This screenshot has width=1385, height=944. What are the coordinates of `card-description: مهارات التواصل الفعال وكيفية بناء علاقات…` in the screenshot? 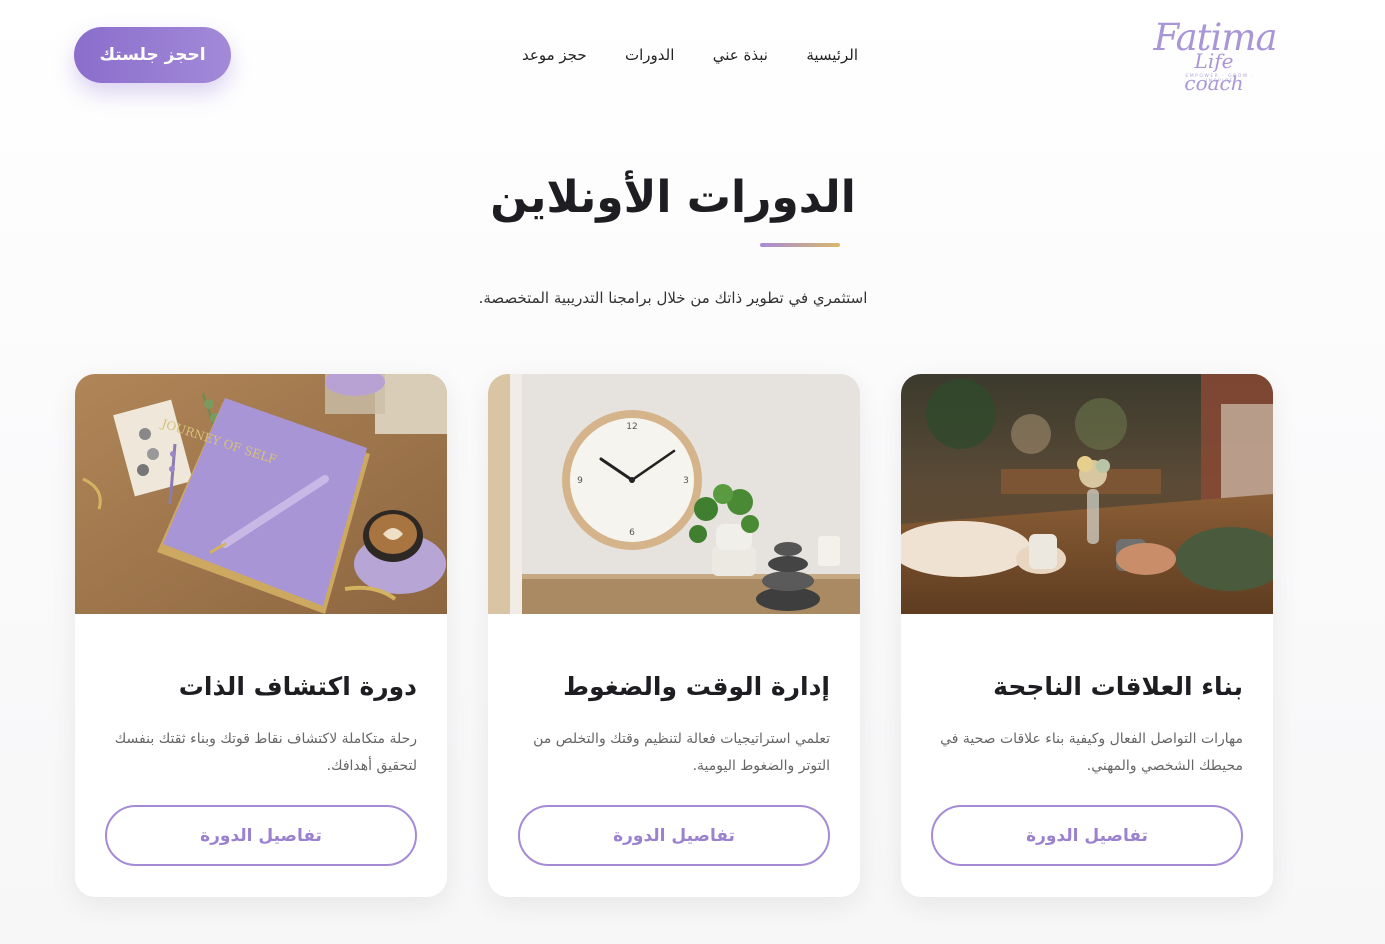 It's located at (1091, 752).